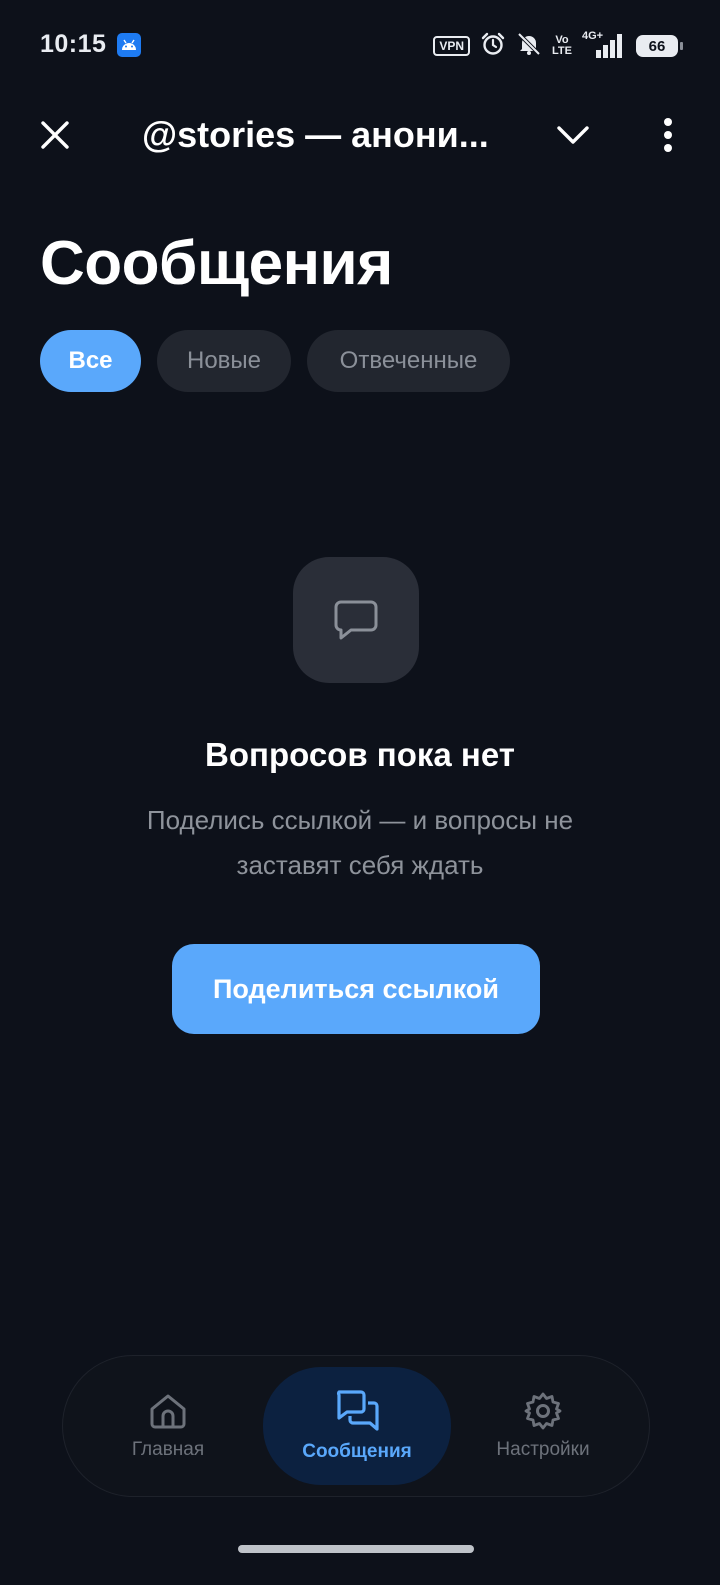 The height and width of the screenshot is (1585, 720). Describe the element at coordinates (543, 1449) in the screenshot. I see `nav-settings-label: Настройки` at that location.